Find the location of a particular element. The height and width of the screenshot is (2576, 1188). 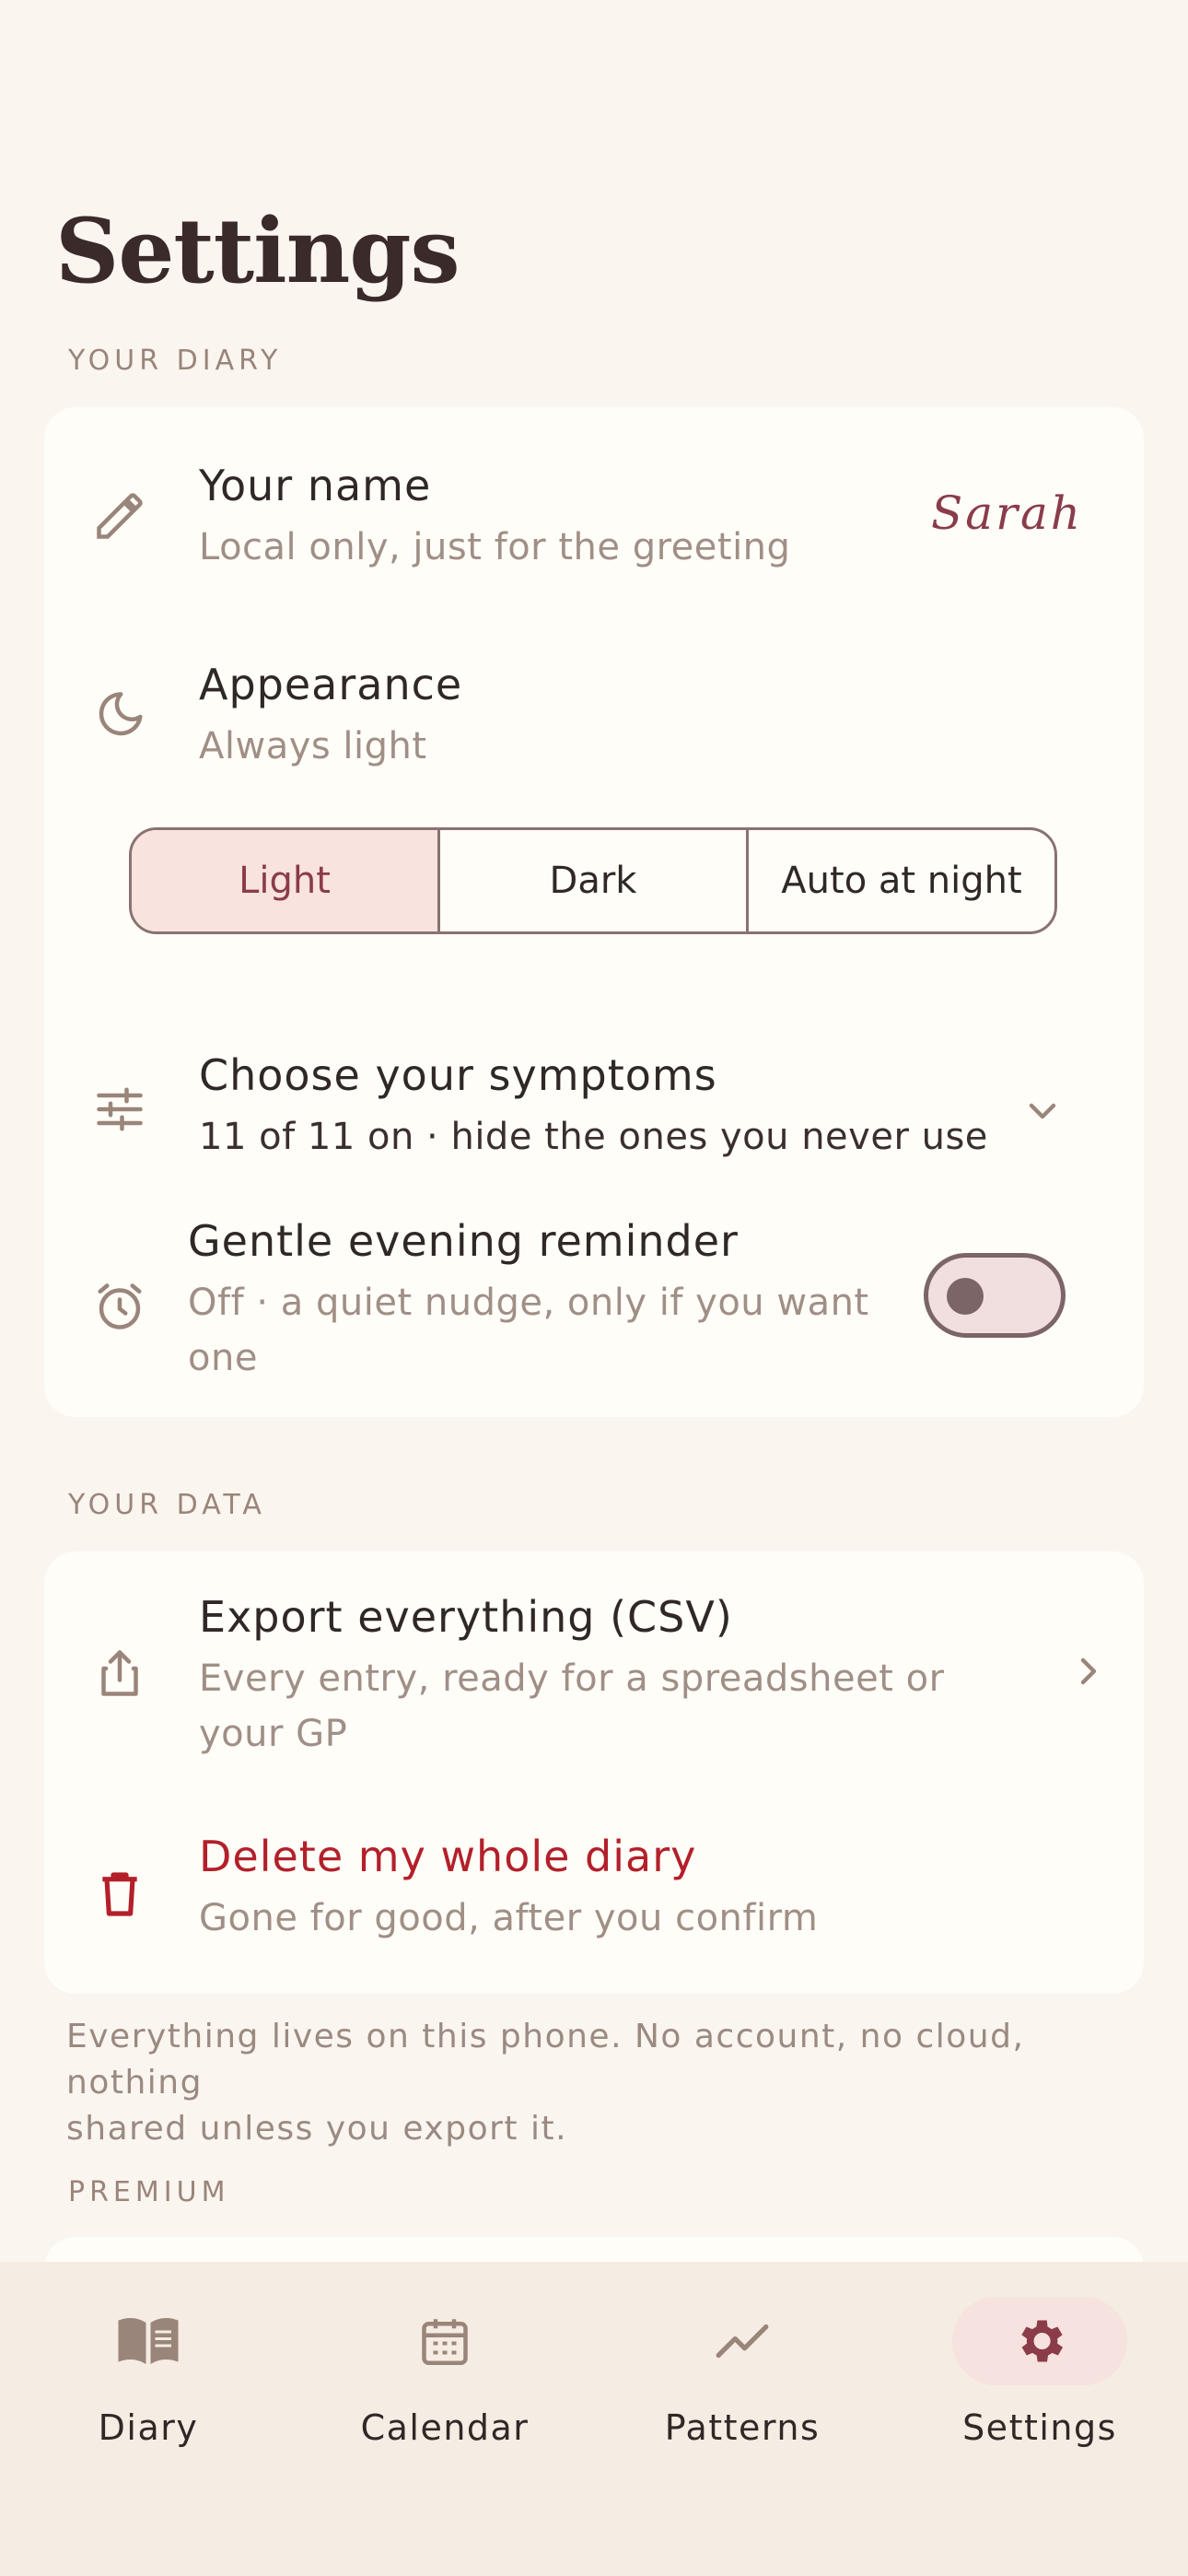

delete-title: Delete my whole diary is located at coordinates (448, 1856).